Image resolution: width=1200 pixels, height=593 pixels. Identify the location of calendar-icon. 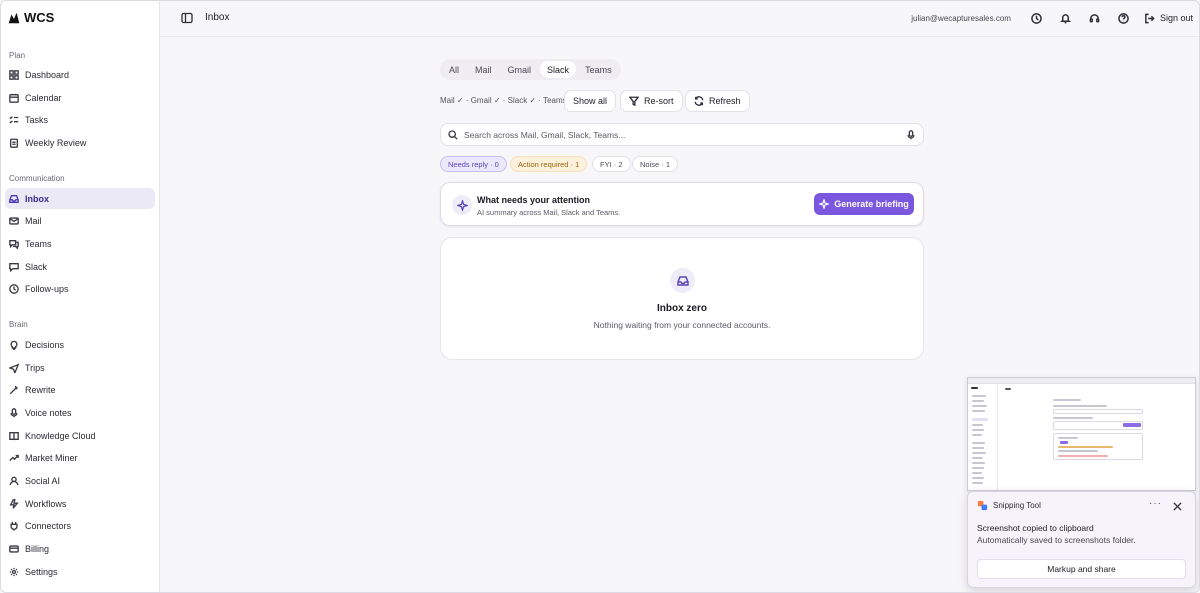
(14, 98).